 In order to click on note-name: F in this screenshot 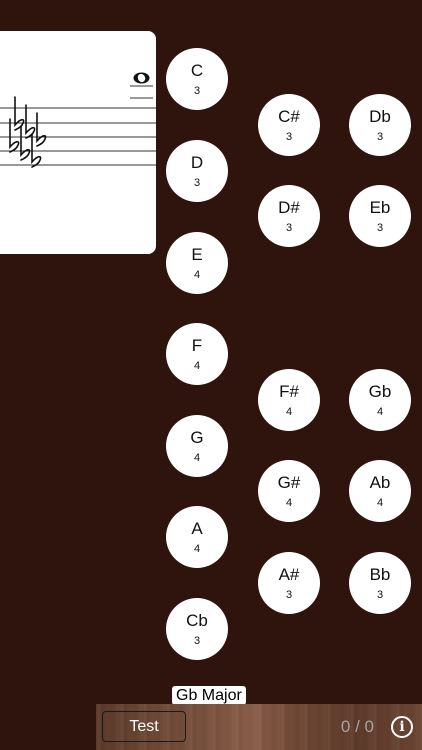, I will do `click(197, 345)`.